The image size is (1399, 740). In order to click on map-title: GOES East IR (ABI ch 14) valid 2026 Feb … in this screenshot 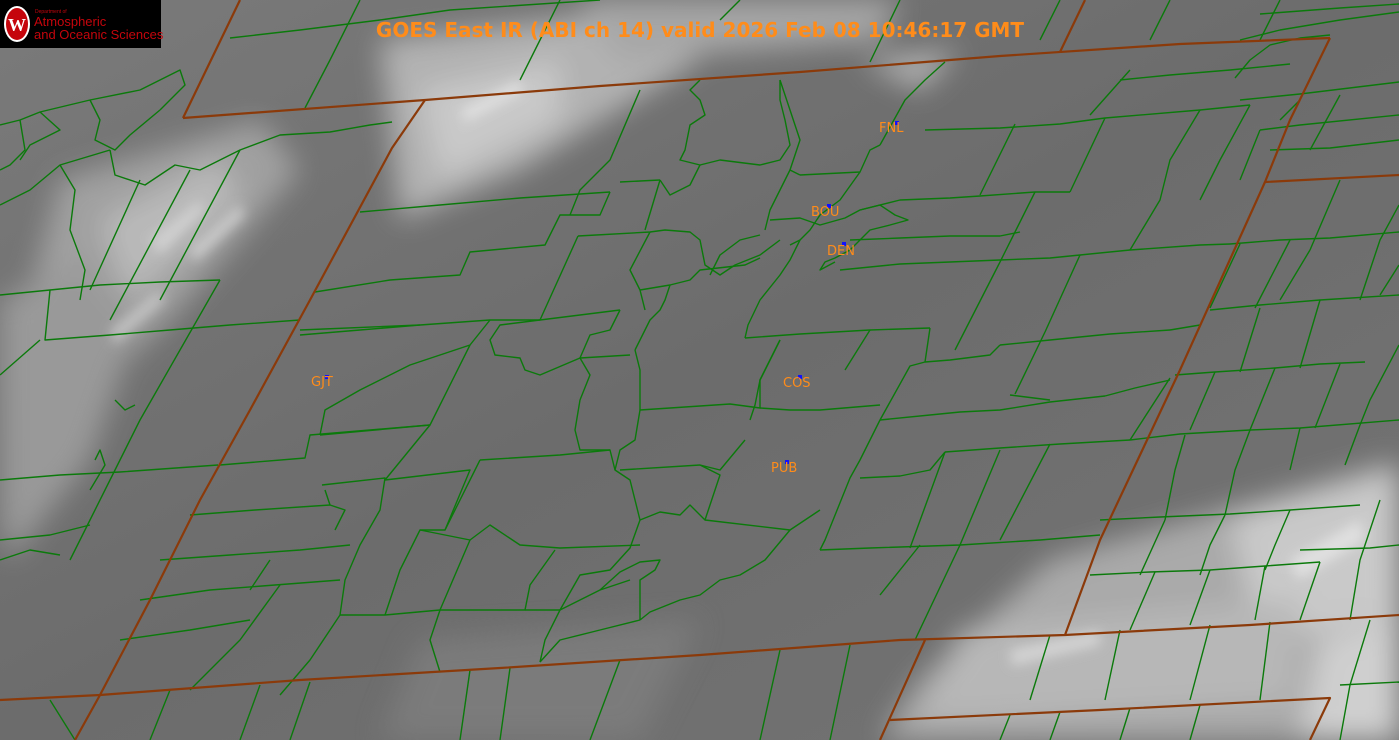, I will do `click(700, 30)`.